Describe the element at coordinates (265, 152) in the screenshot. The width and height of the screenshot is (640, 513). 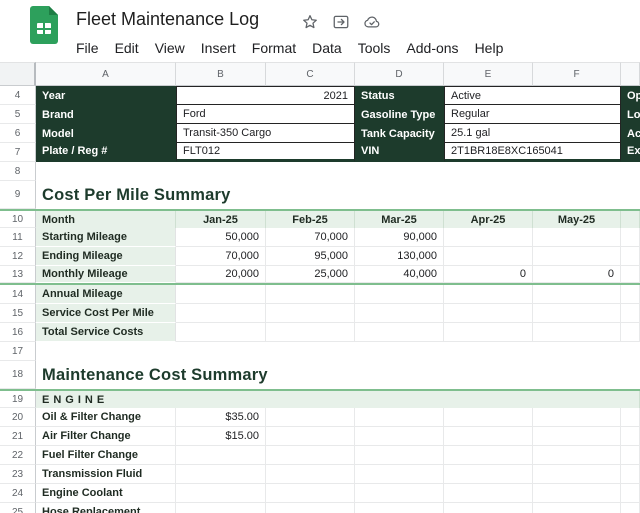
I see `cell-BC7: FLT012` at that location.